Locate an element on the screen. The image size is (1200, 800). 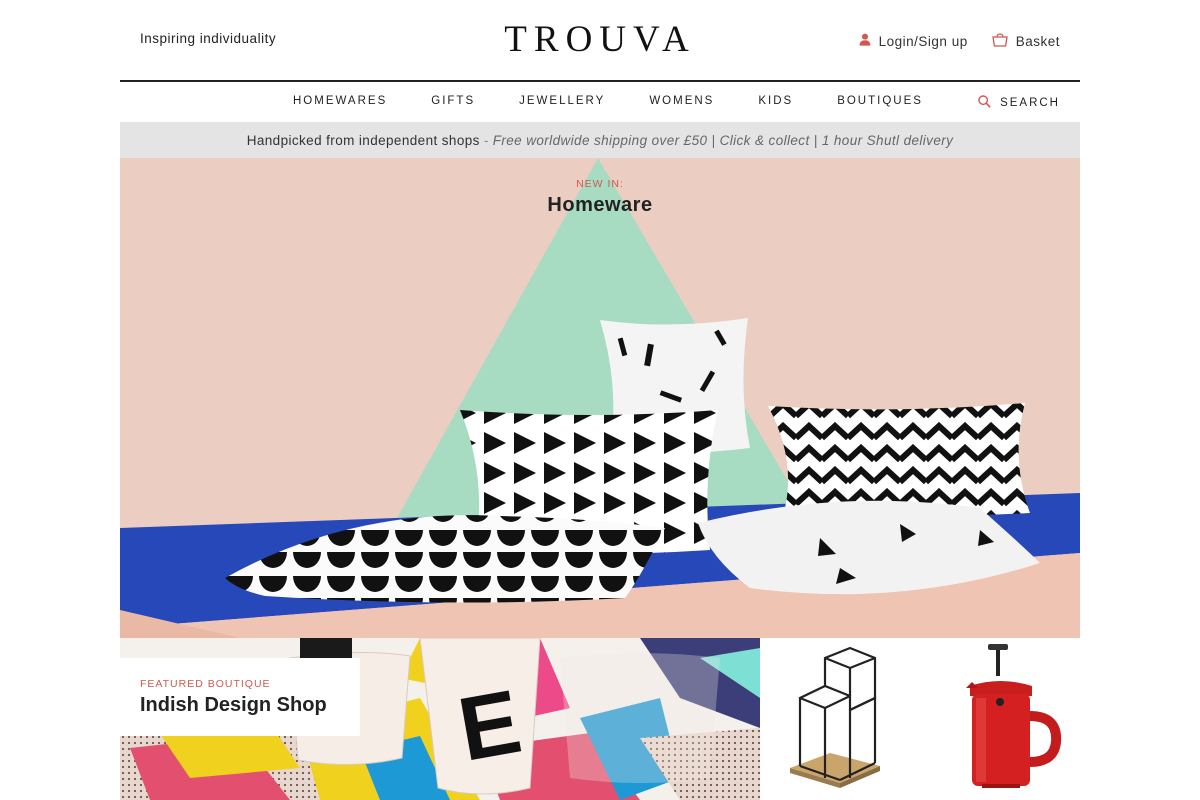
basket-label: Basket is located at coordinates (1037, 41).